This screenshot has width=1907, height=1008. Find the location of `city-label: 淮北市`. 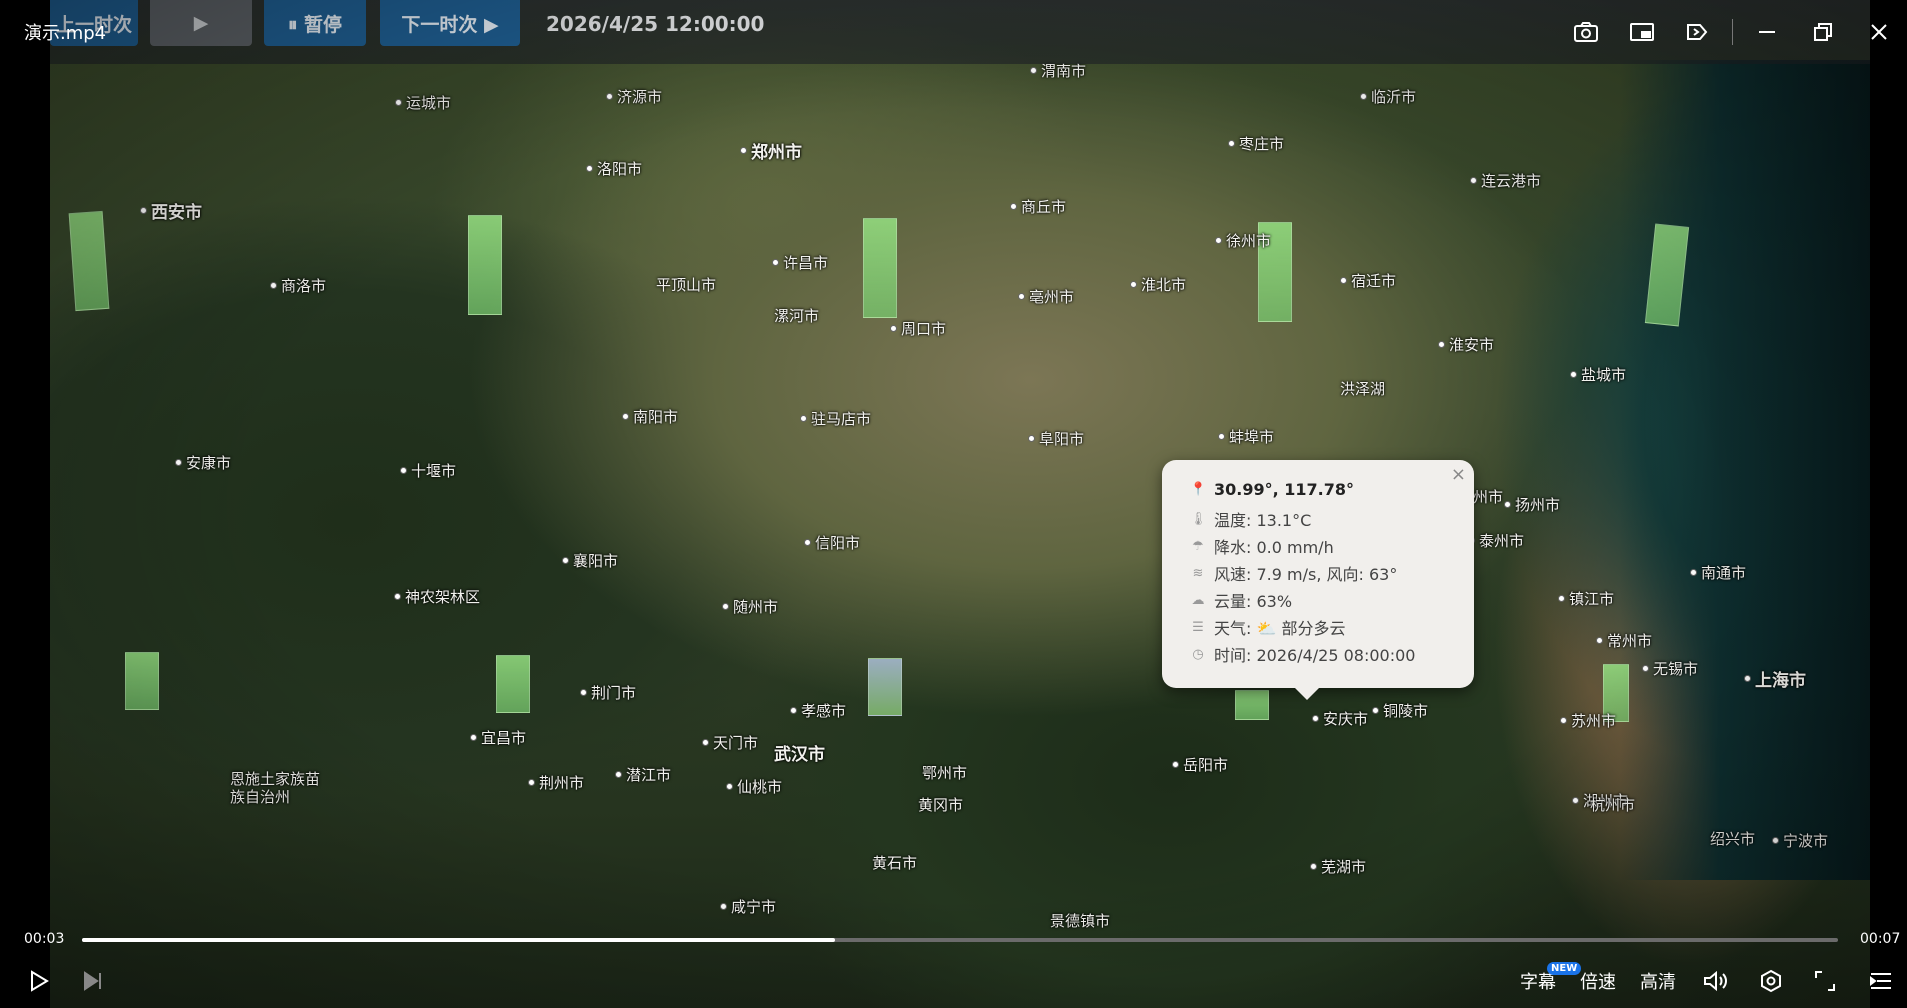

city-label: 淮北市 is located at coordinates (1158, 284).